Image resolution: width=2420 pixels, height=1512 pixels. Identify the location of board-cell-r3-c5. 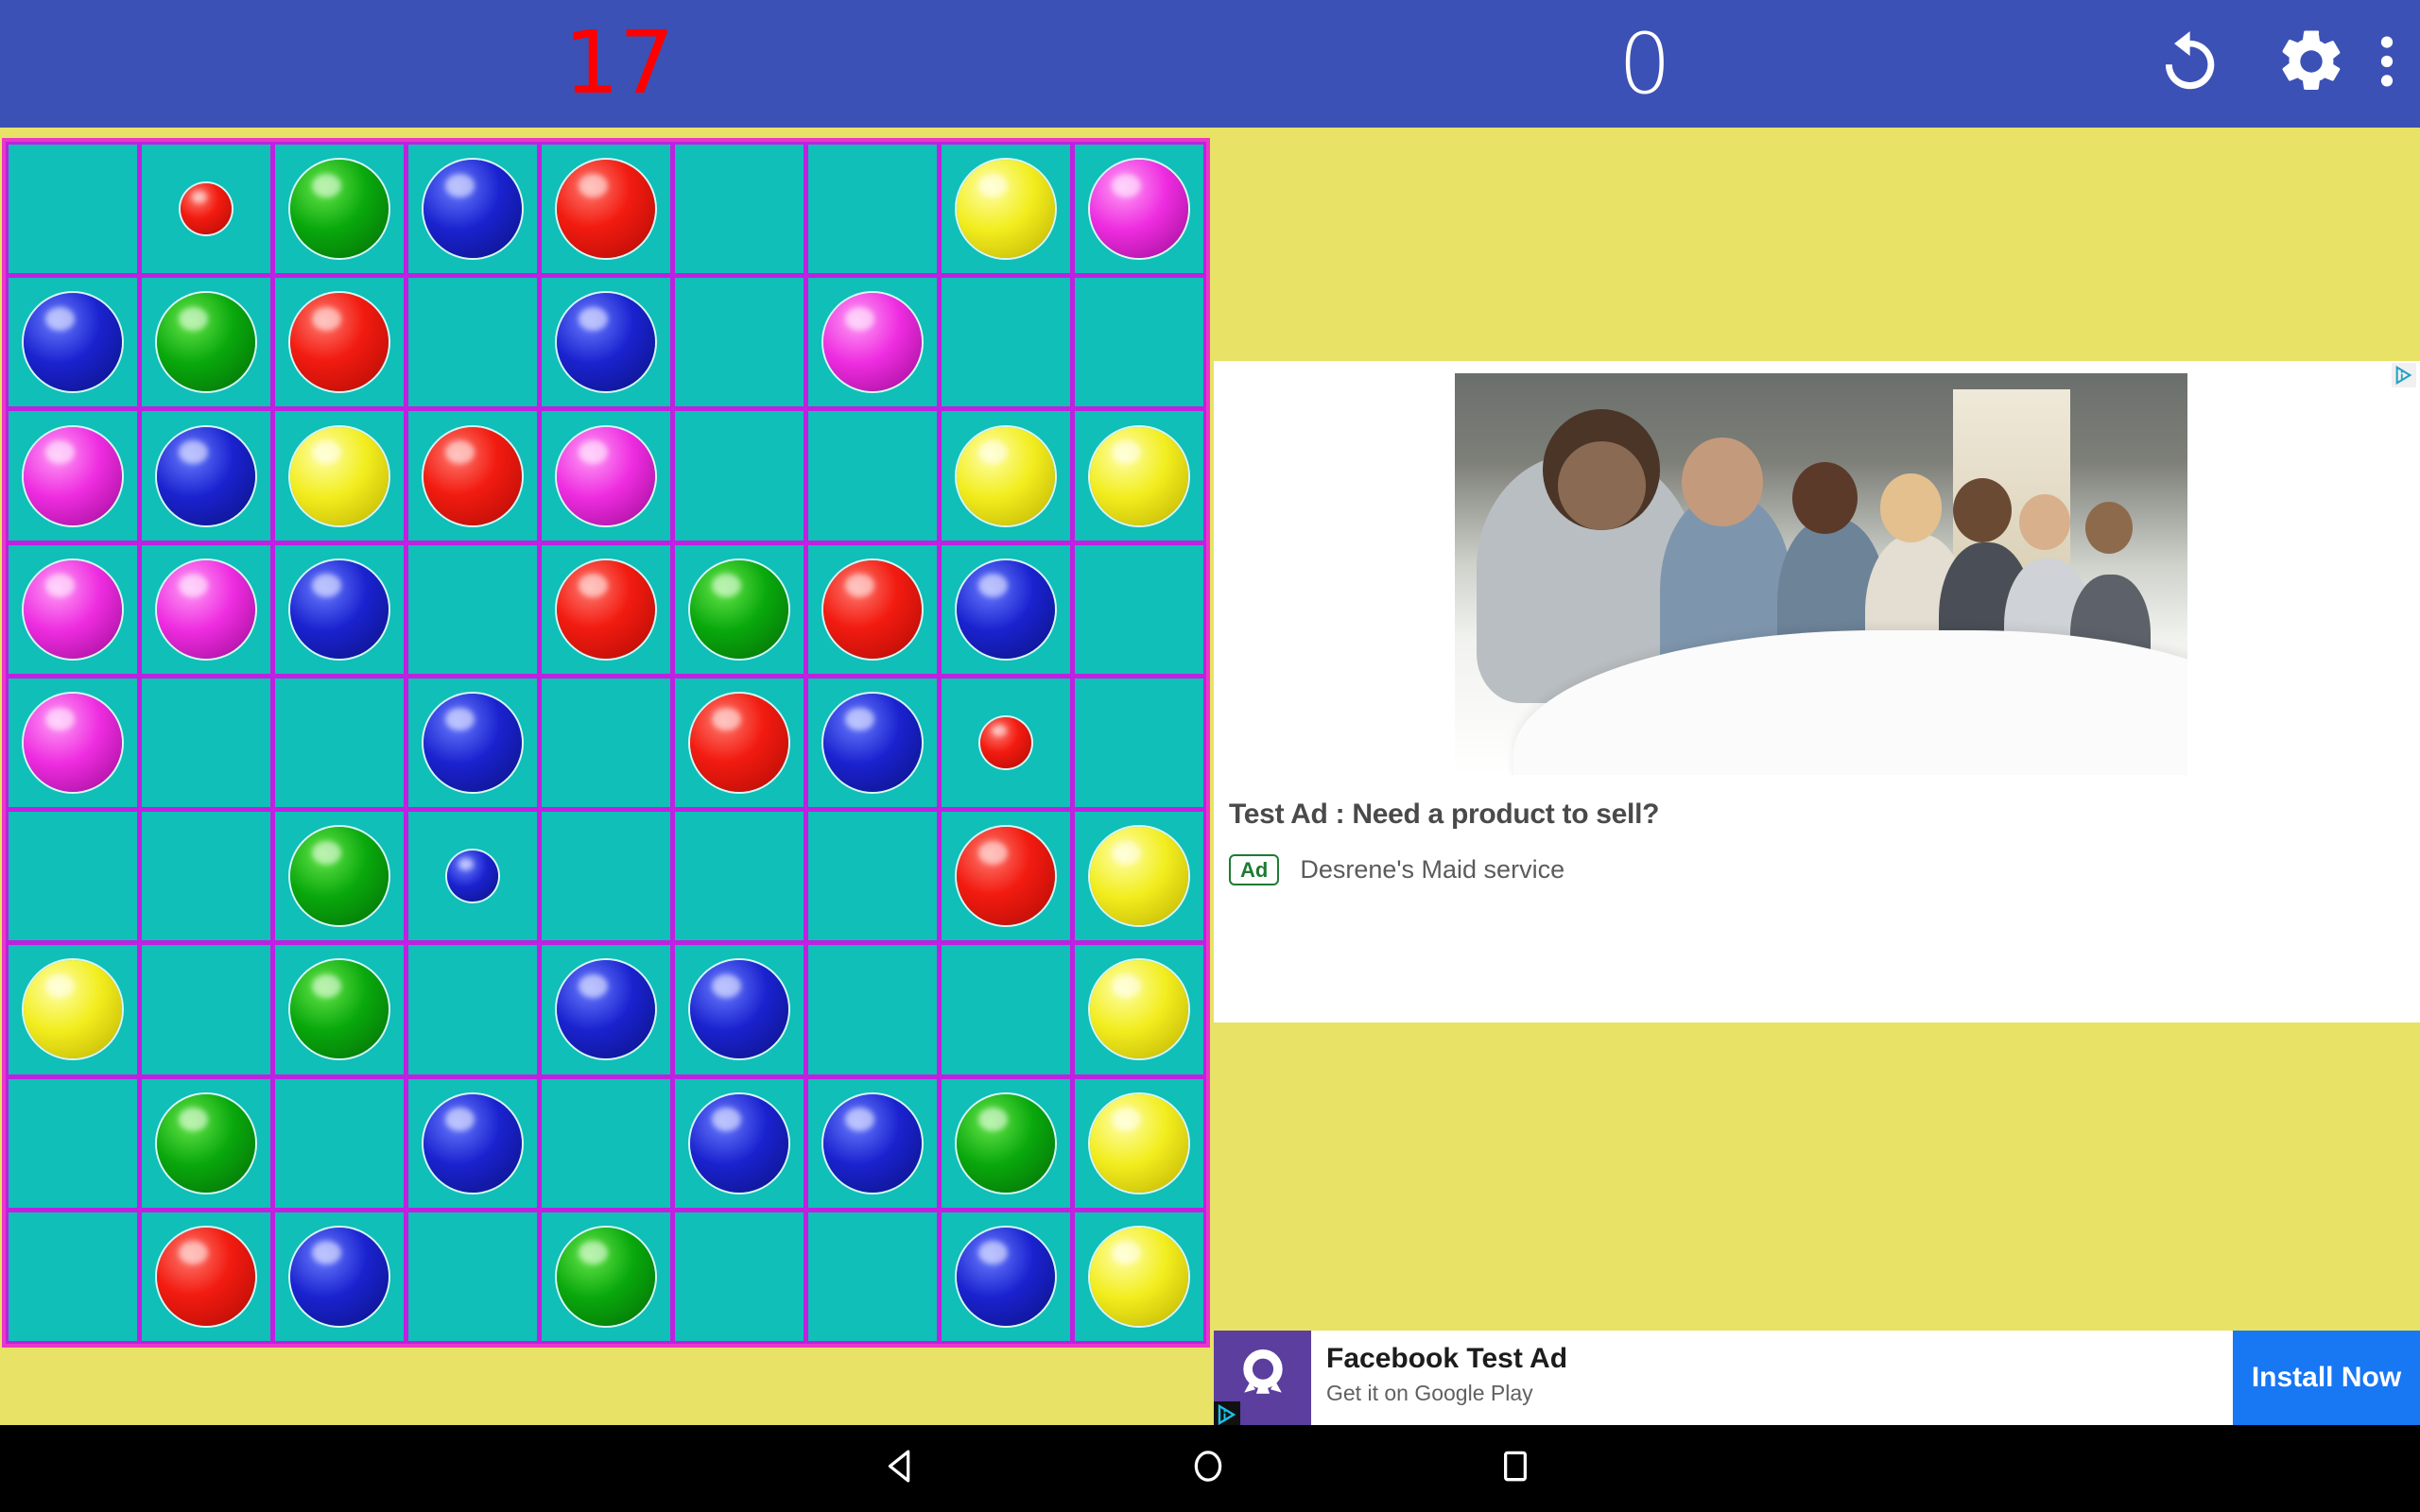
(606, 476).